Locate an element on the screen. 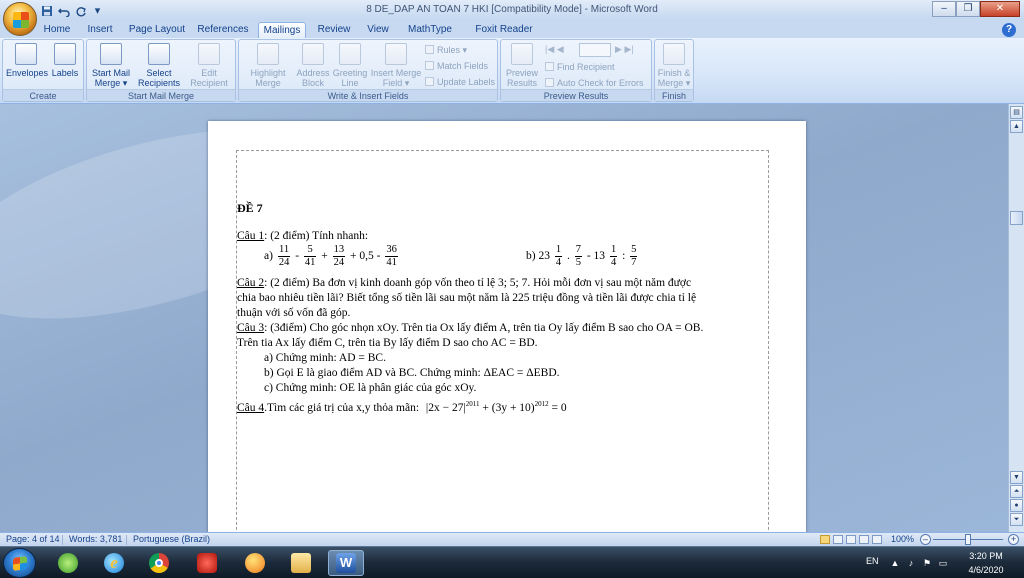 The height and width of the screenshot is (578, 1024). match-fields-label: Match Fields is located at coordinates (463, 66).